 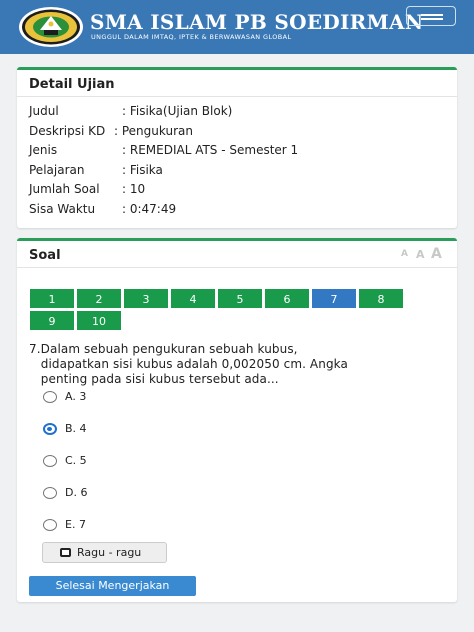 I want to click on question-line: 7.Dalam sebuah pengukuran sebuah kubus,, so click(x=163, y=349).